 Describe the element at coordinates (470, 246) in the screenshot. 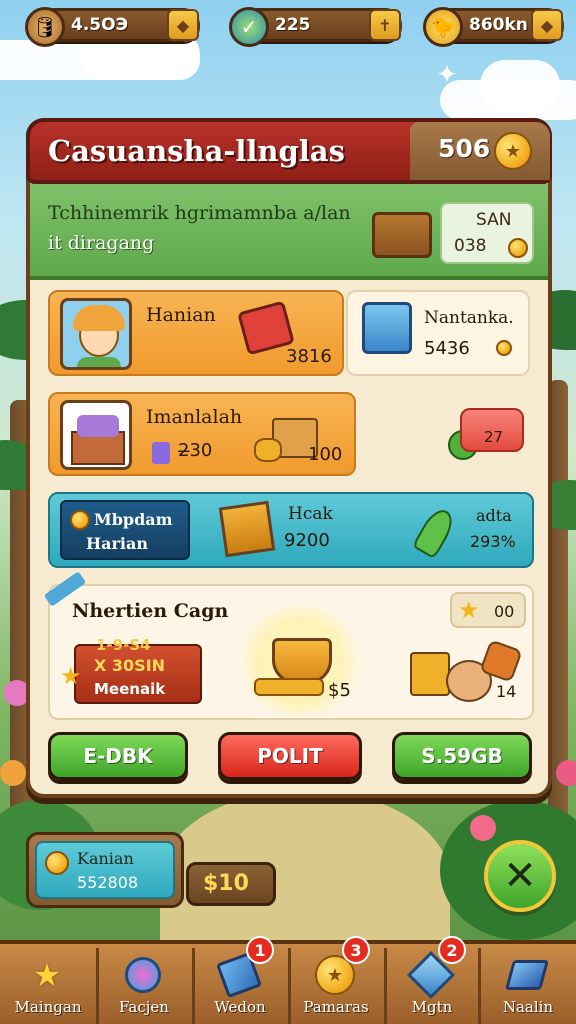

I see `reward-value: 038` at that location.